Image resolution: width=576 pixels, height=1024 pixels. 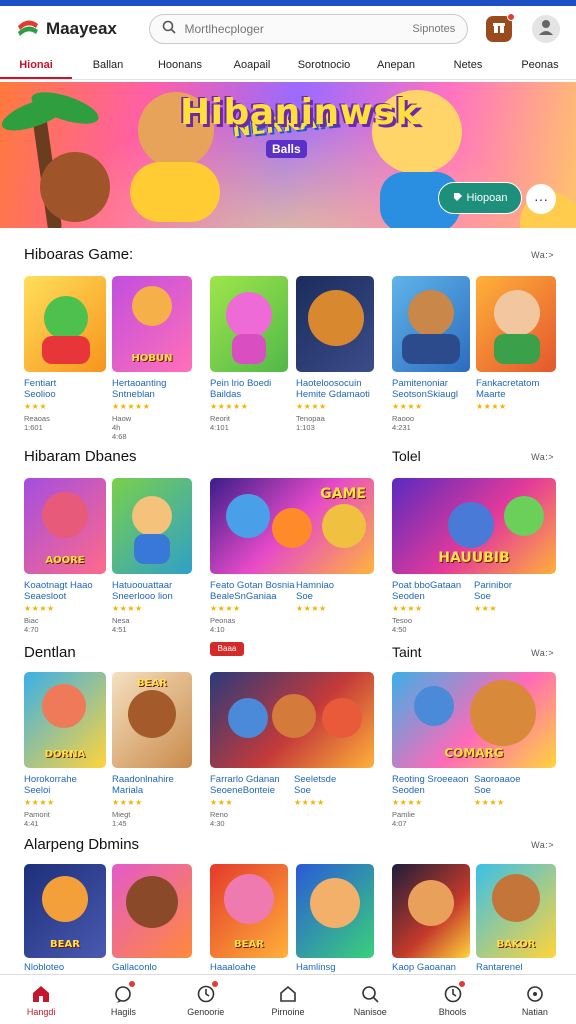 What do you see at coordinates (81, 28) in the screenshot?
I see `logo-text: Maayeax` at bounding box center [81, 28].